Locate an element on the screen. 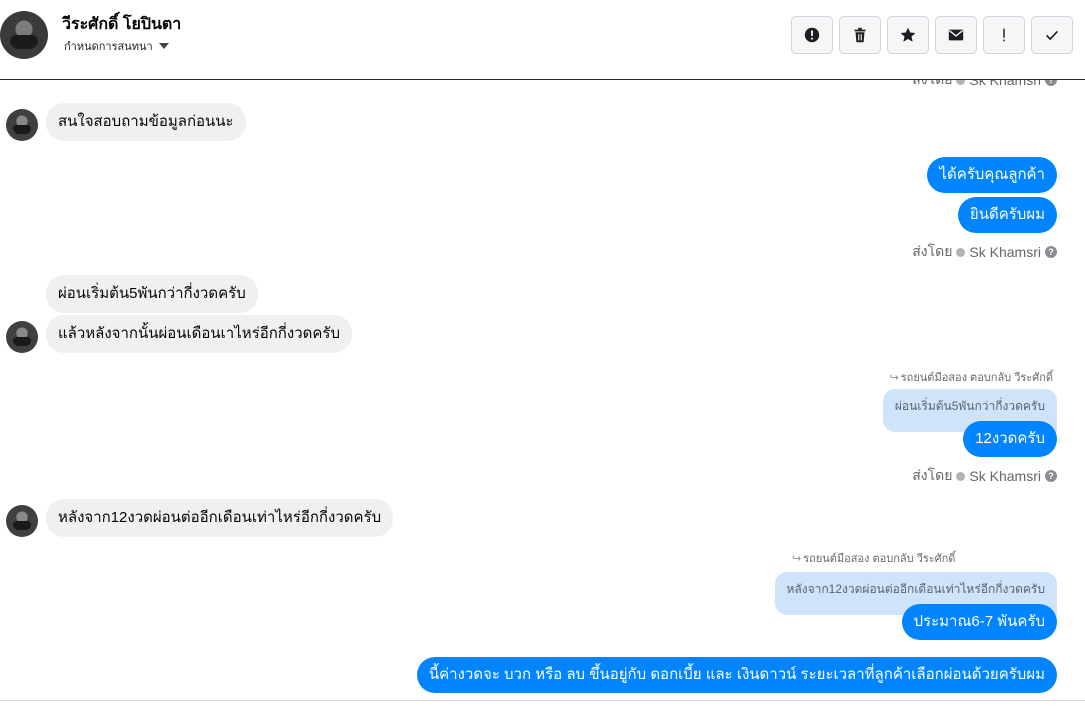  exclamation-icon is located at coordinates (1004, 35).